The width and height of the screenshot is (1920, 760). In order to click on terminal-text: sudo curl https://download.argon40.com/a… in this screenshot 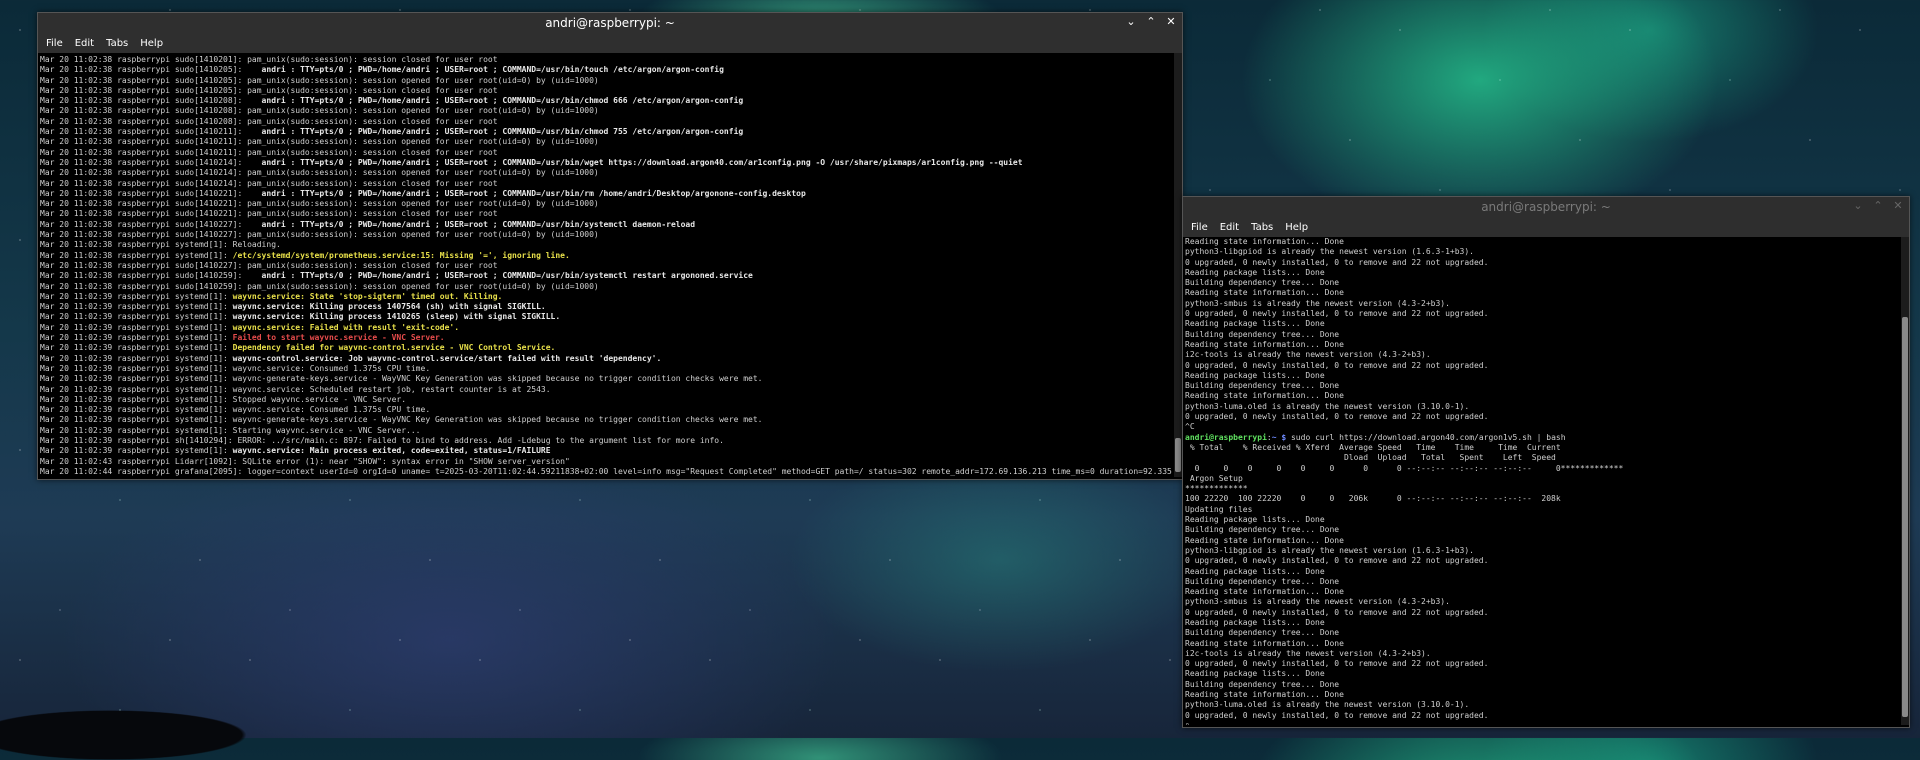, I will do `click(1426, 437)`.